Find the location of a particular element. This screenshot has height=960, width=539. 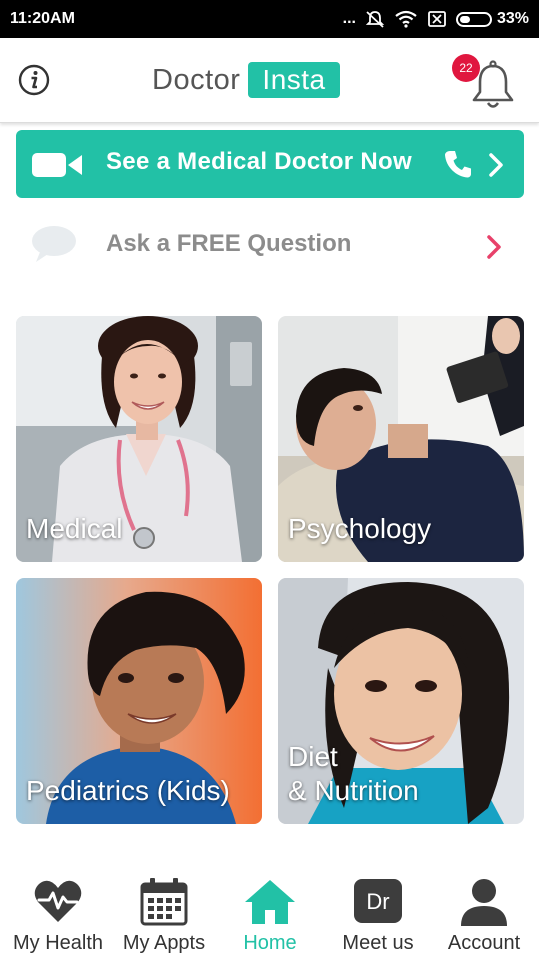

tab-meet-us: Dr Meet us is located at coordinates (378, 913).